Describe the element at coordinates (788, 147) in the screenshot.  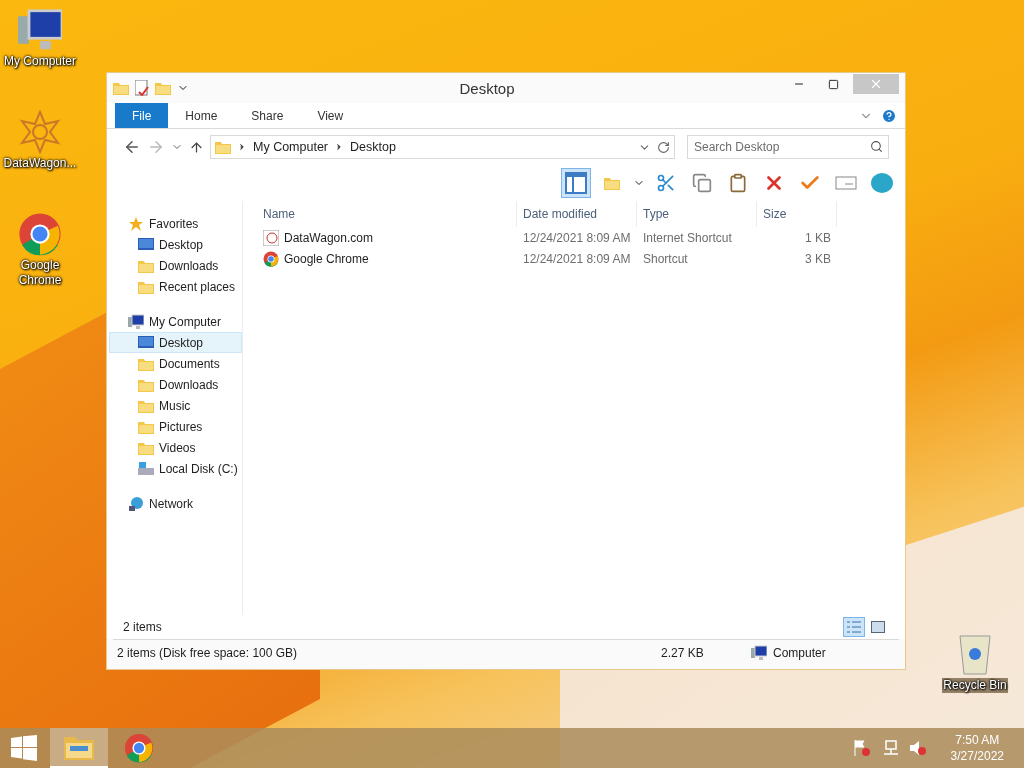
I see `search-field: Search Desktop` at that location.